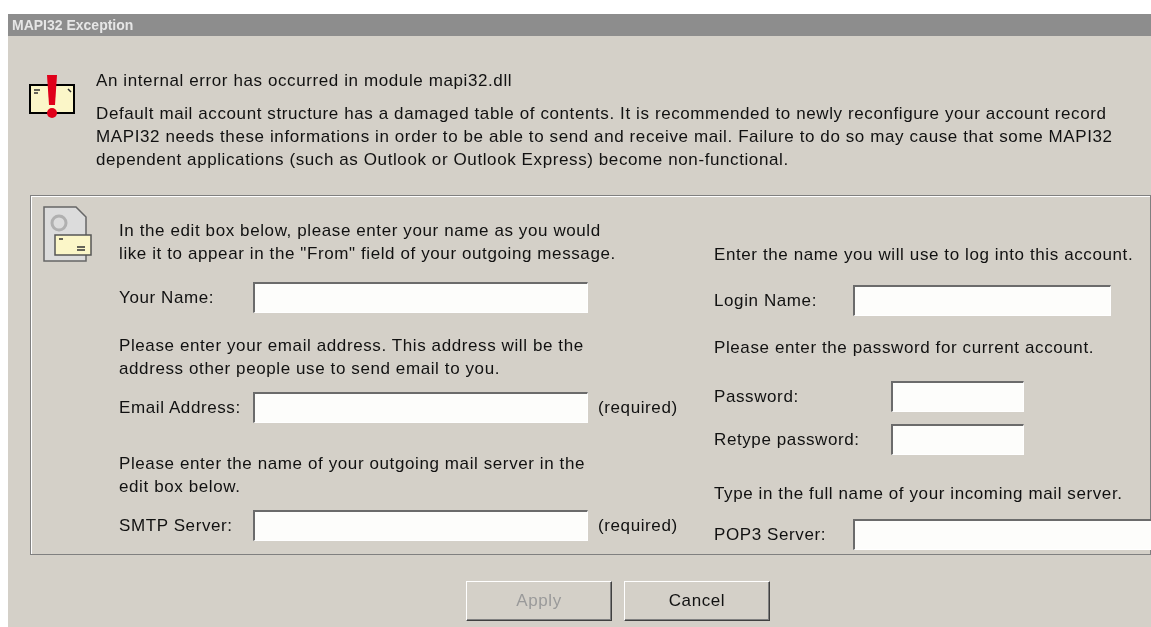  I want to click on field-label: Login Name:, so click(766, 301).